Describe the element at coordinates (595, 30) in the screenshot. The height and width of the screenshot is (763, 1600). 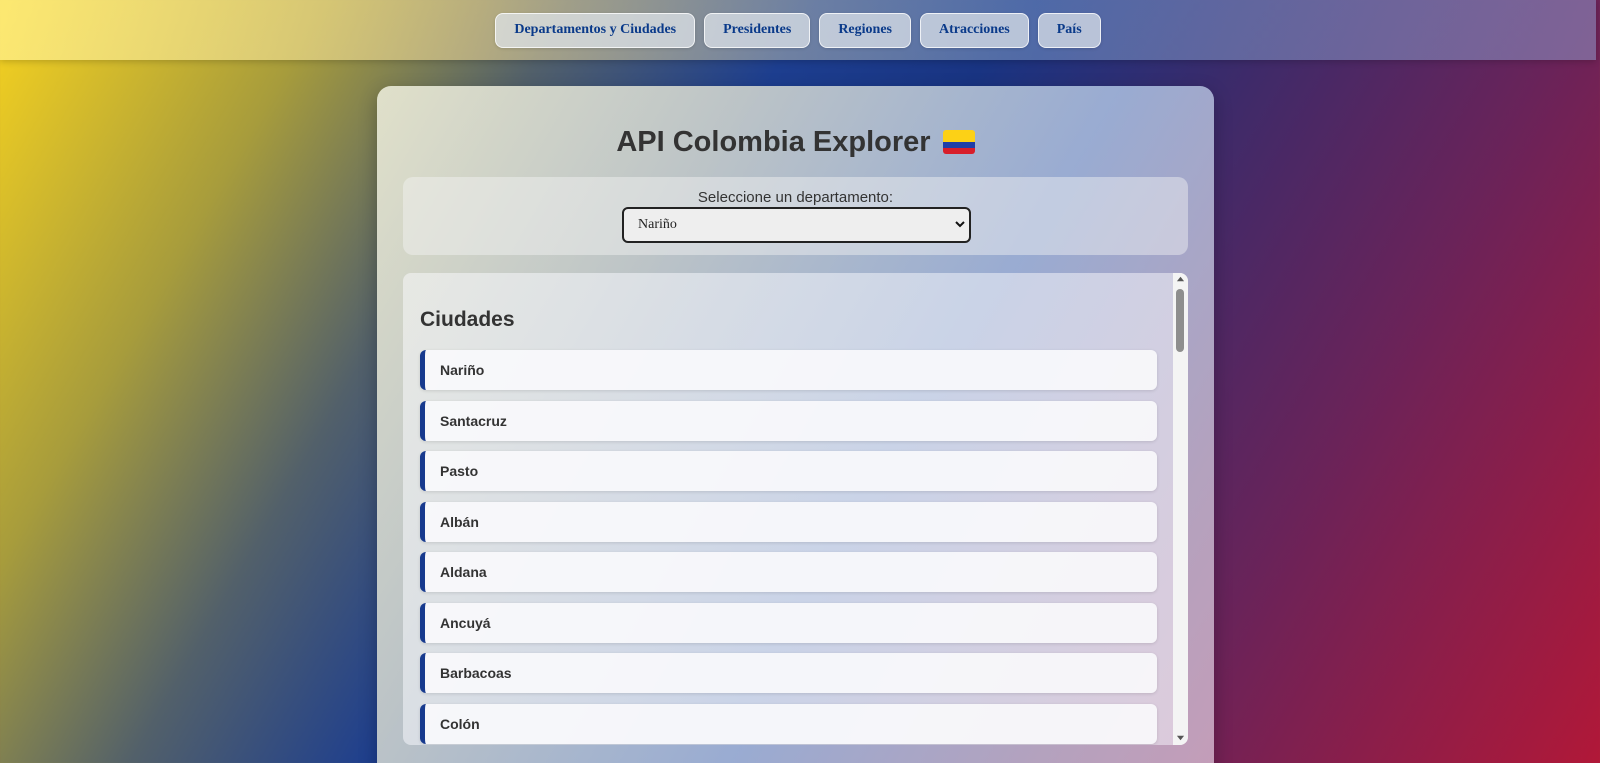
I see `nav-departamentos-button: Departamentos y Ciudades` at that location.